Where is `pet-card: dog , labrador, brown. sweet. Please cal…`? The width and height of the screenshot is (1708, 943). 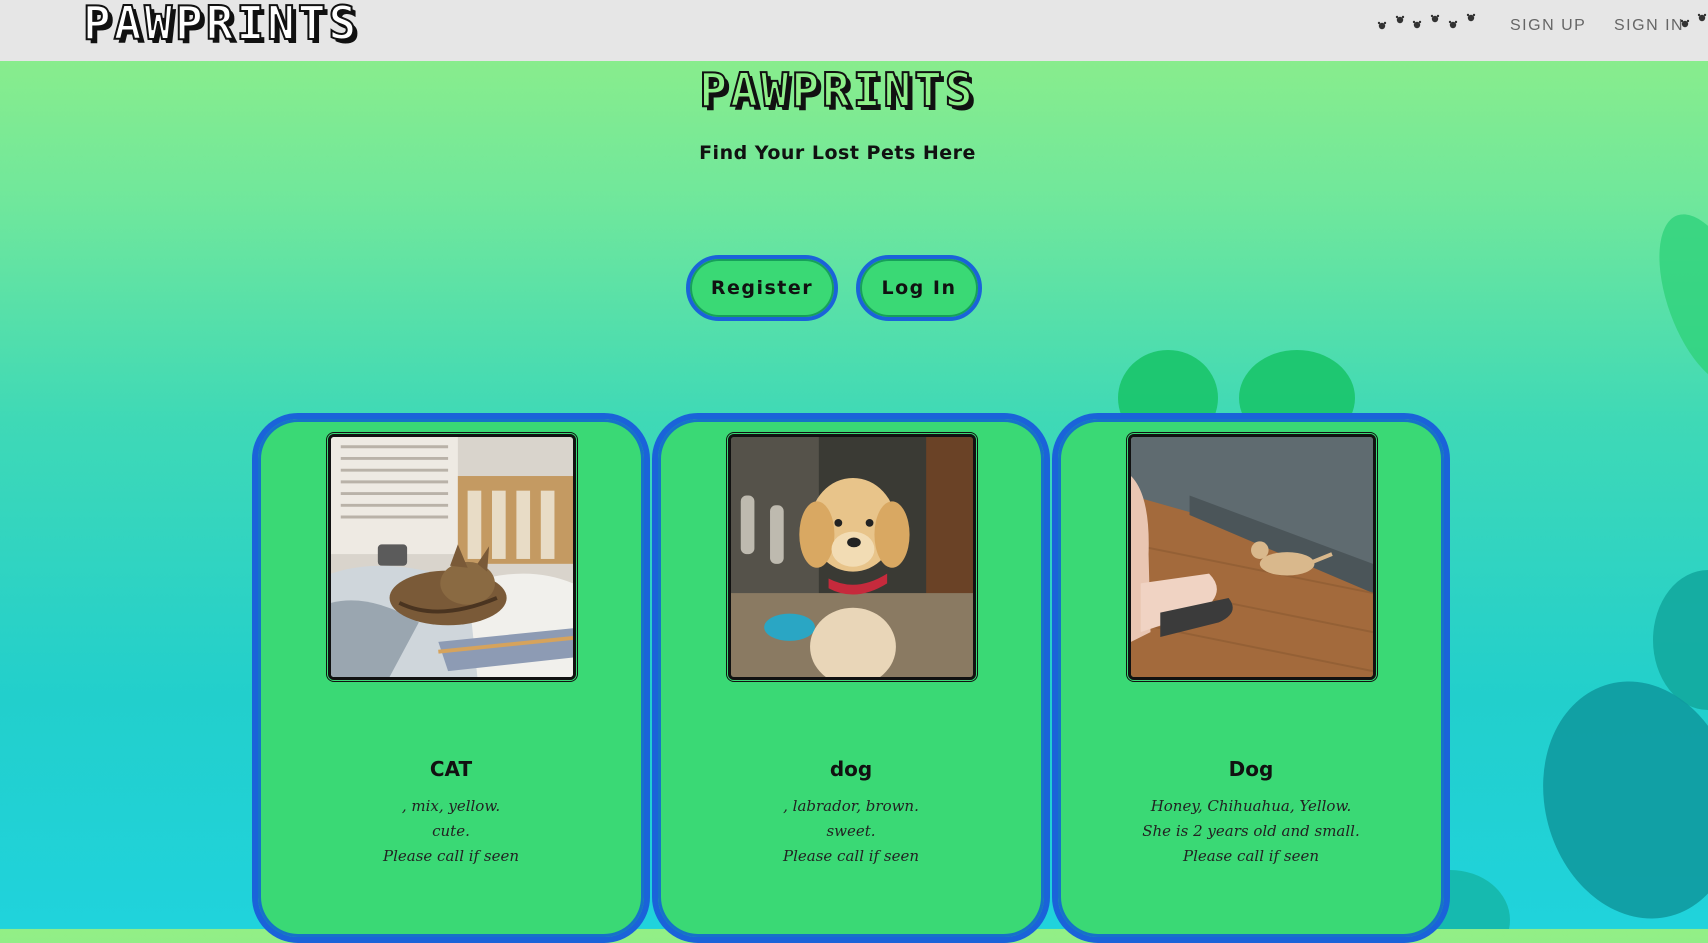 pet-card: dog , labrador, brown. sweet. Please cal… is located at coordinates (851, 678).